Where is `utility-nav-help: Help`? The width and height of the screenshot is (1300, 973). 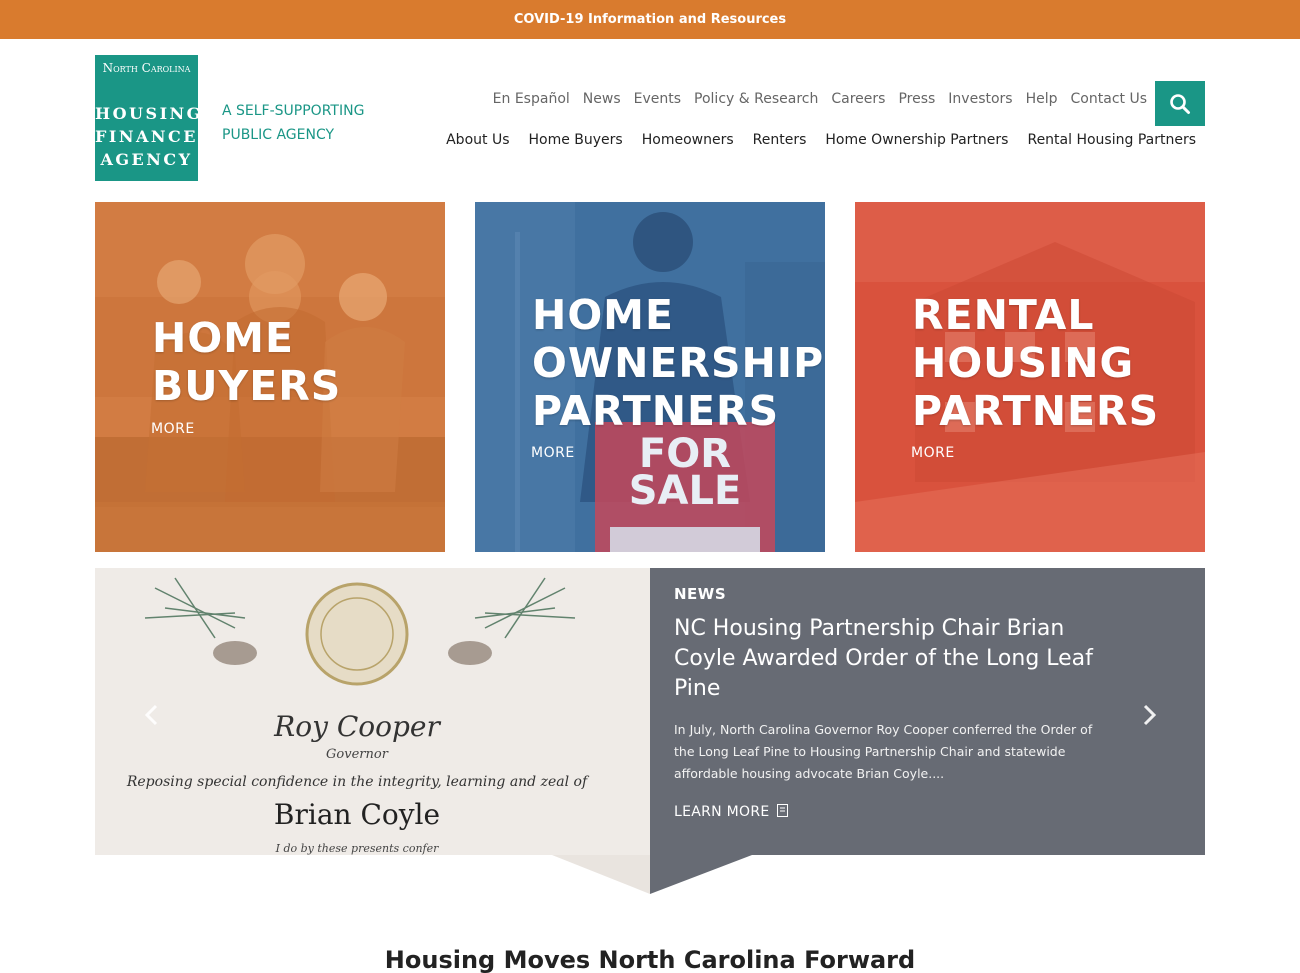 utility-nav-help: Help is located at coordinates (1042, 99).